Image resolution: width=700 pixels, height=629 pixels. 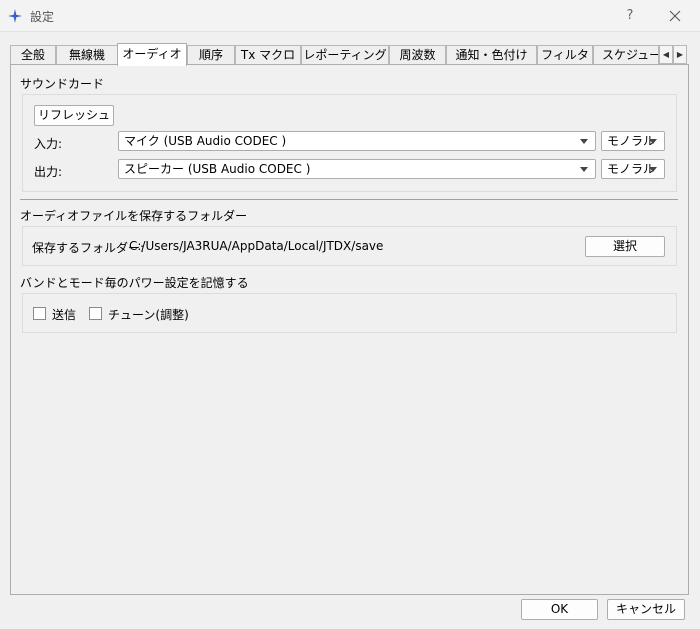 I want to click on input-device-value: マイク (USB Audio CODEC ), so click(x=205, y=141).